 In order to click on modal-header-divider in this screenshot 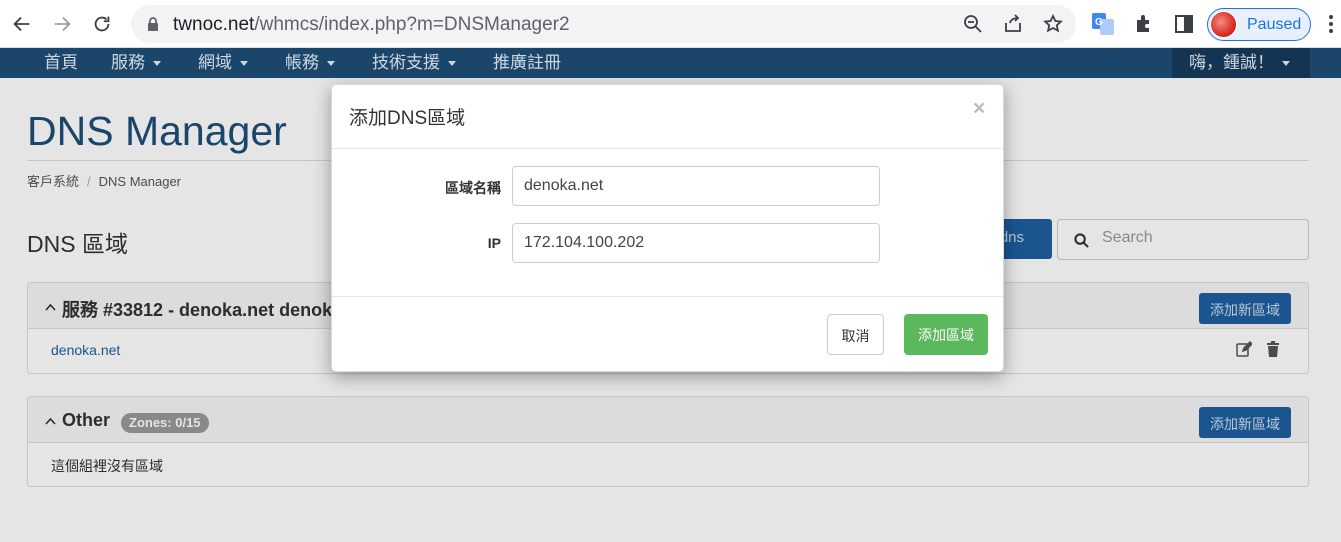, I will do `click(667, 148)`.